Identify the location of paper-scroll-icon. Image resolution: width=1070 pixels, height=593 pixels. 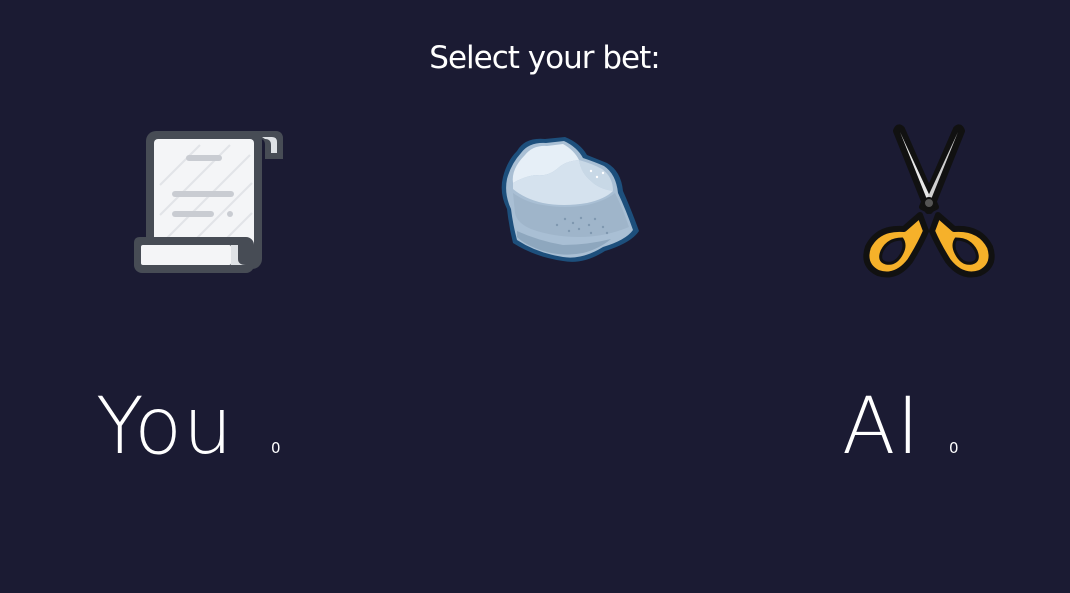
(208, 202).